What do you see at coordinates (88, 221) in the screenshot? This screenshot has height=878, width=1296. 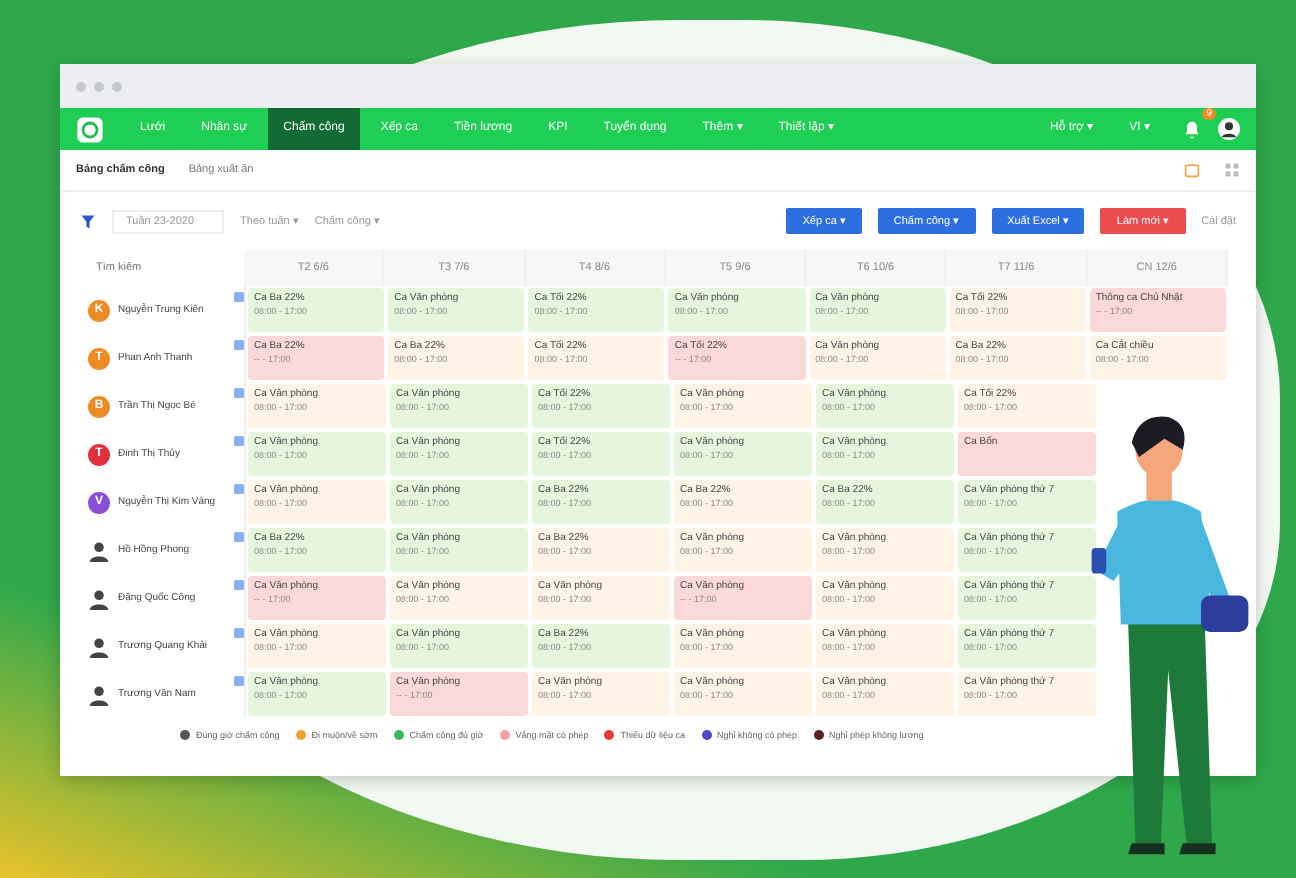 I see `filter-icon` at bounding box center [88, 221].